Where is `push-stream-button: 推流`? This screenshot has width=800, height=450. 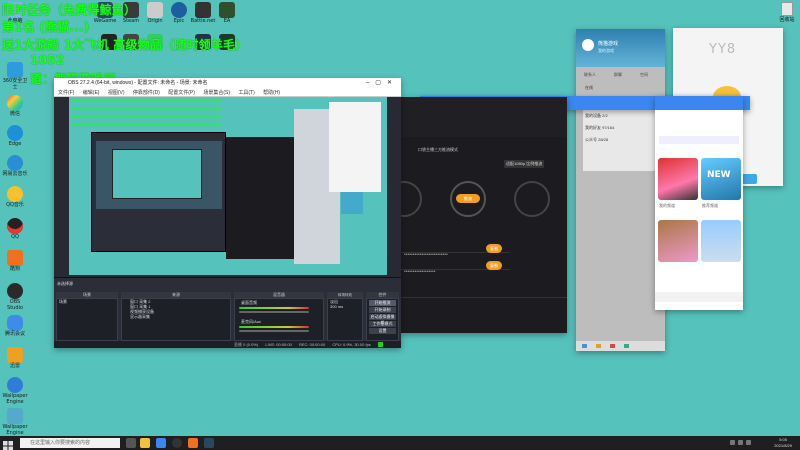
push-stream-button: 推流 is located at coordinates (468, 198).